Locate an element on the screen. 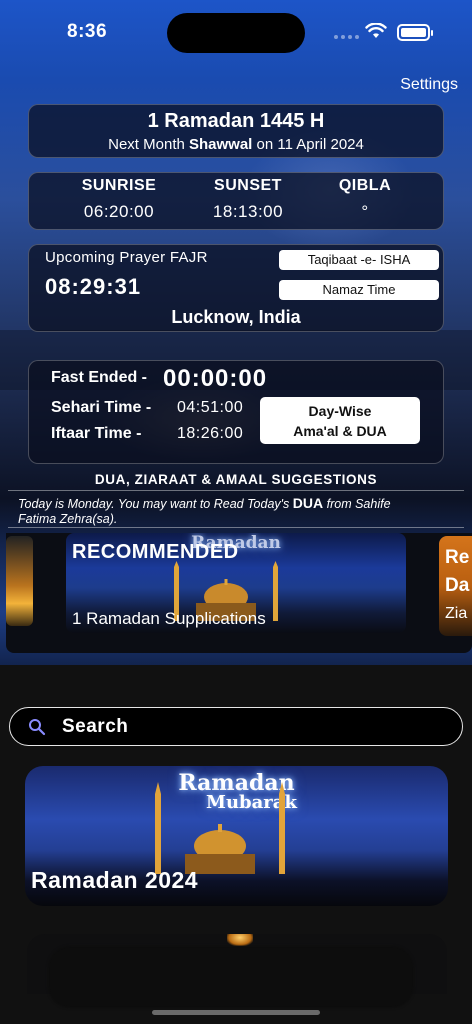 The image size is (472, 1024). carousel-slide-previous is located at coordinates (19, 581).